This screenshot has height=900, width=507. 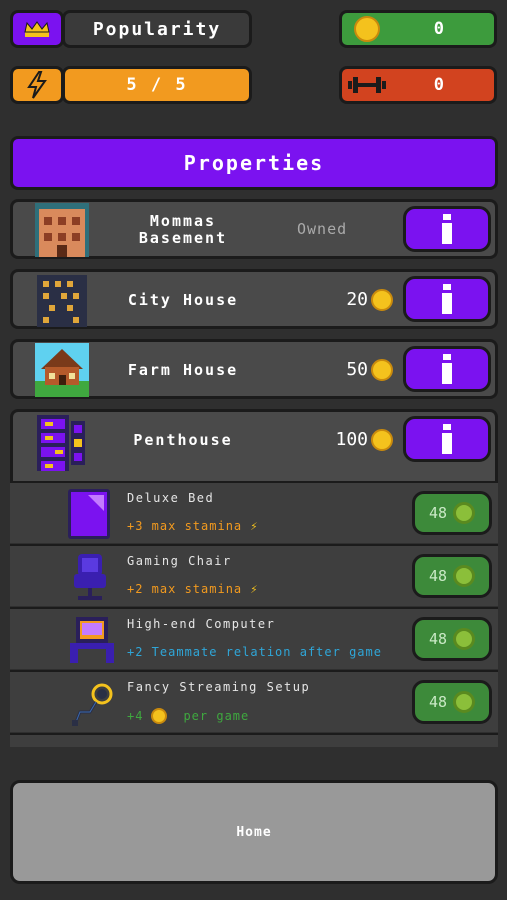 I want to click on energy-value: 5 / 5, so click(x=157, y=85).